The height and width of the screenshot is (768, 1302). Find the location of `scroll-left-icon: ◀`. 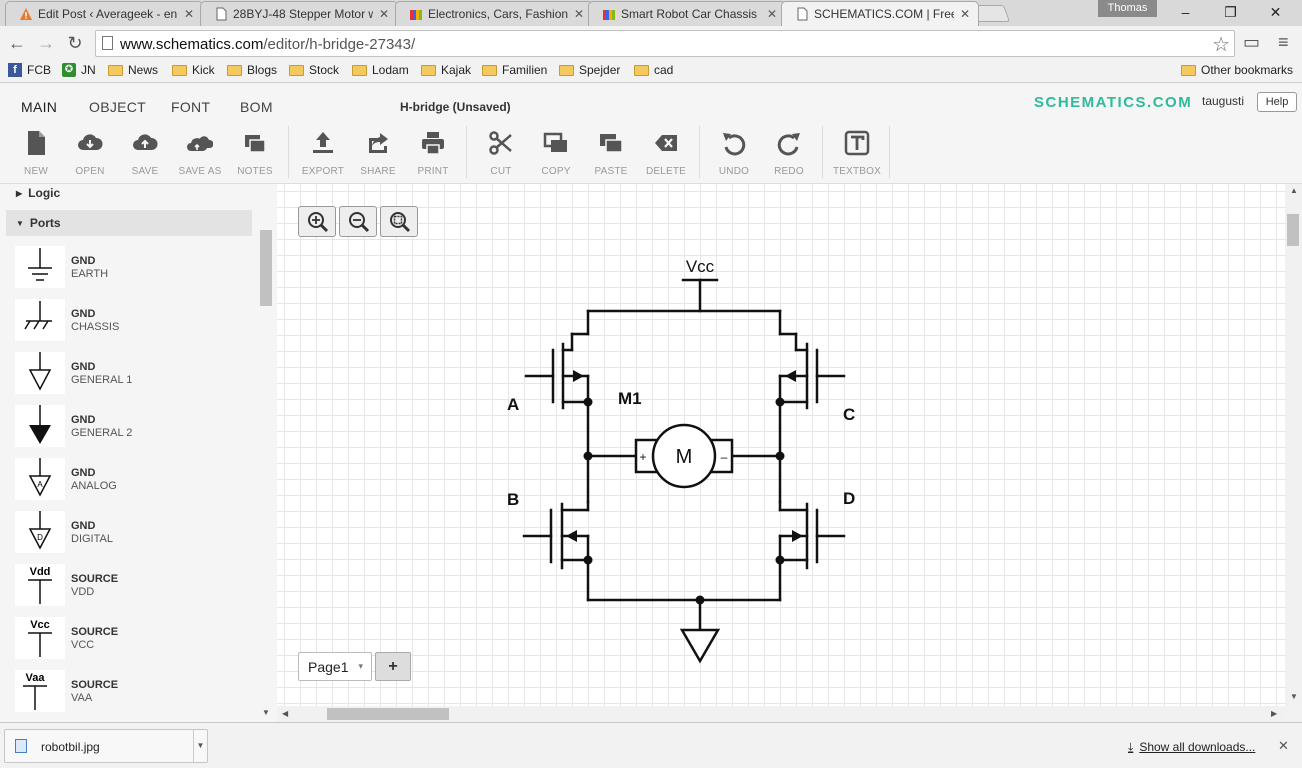

scroll-left-icon: ◀ is located at coordinates (285, 713).